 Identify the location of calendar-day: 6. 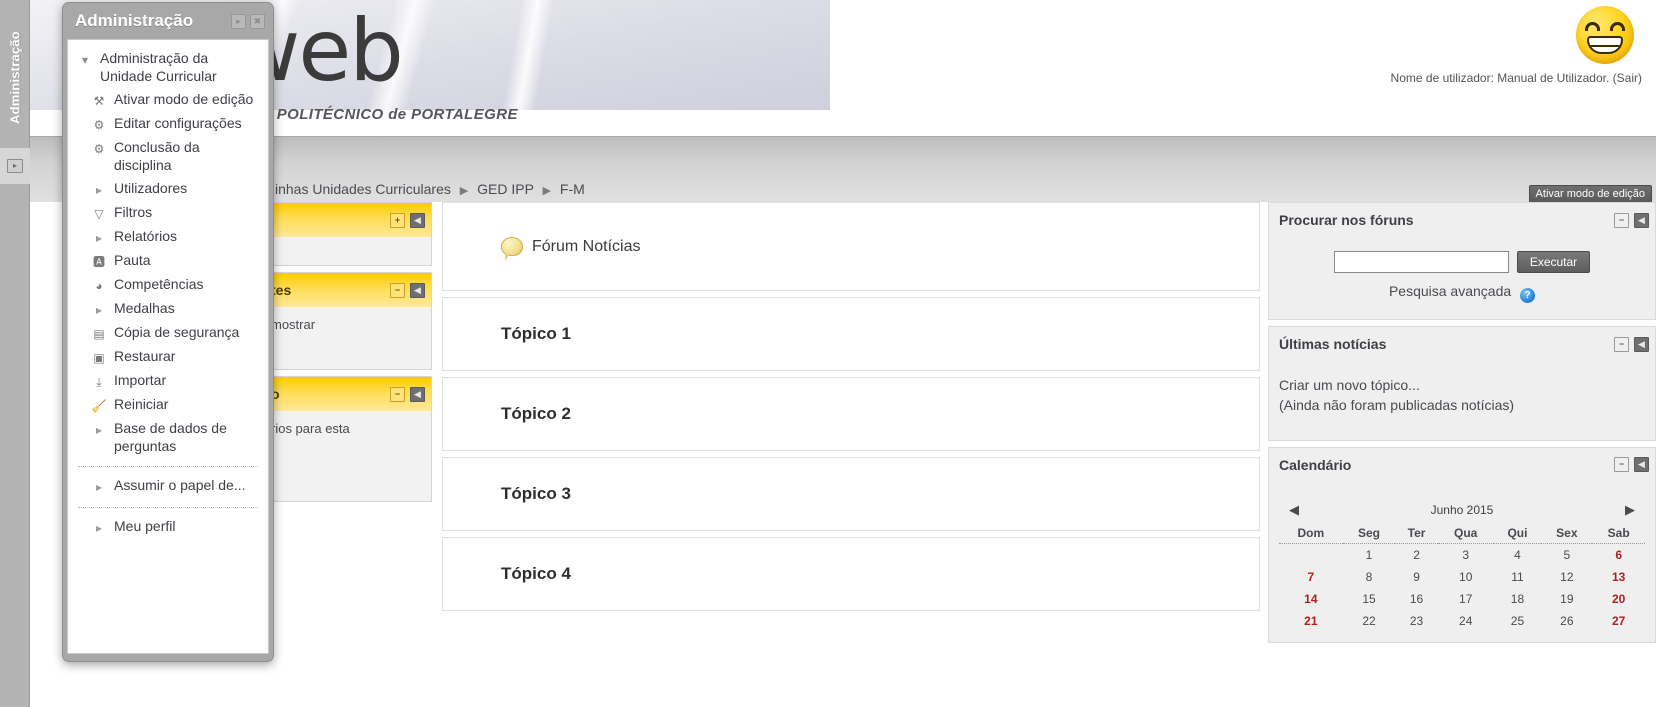
(1618, 554).